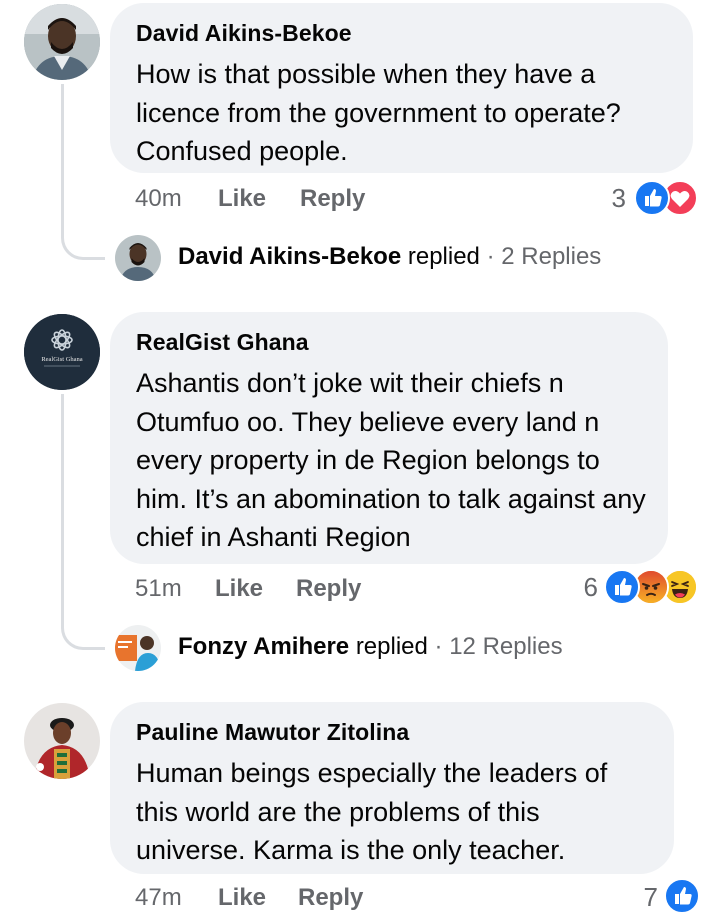  What do you see at coordinates (222, 342) in the screenshot?
I see `comment-author: RealGist Ghana` at bounding box center [222, 342].